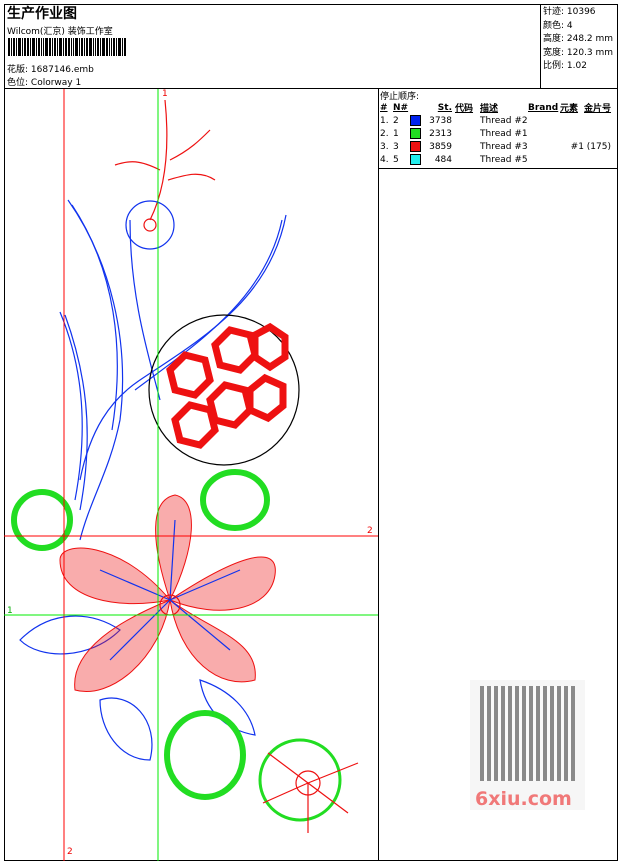  What do you see at coordinates (523, 799) in the screenshot?
I see `watermark-text: 6xiu.com` at bounding box center [523, 799].